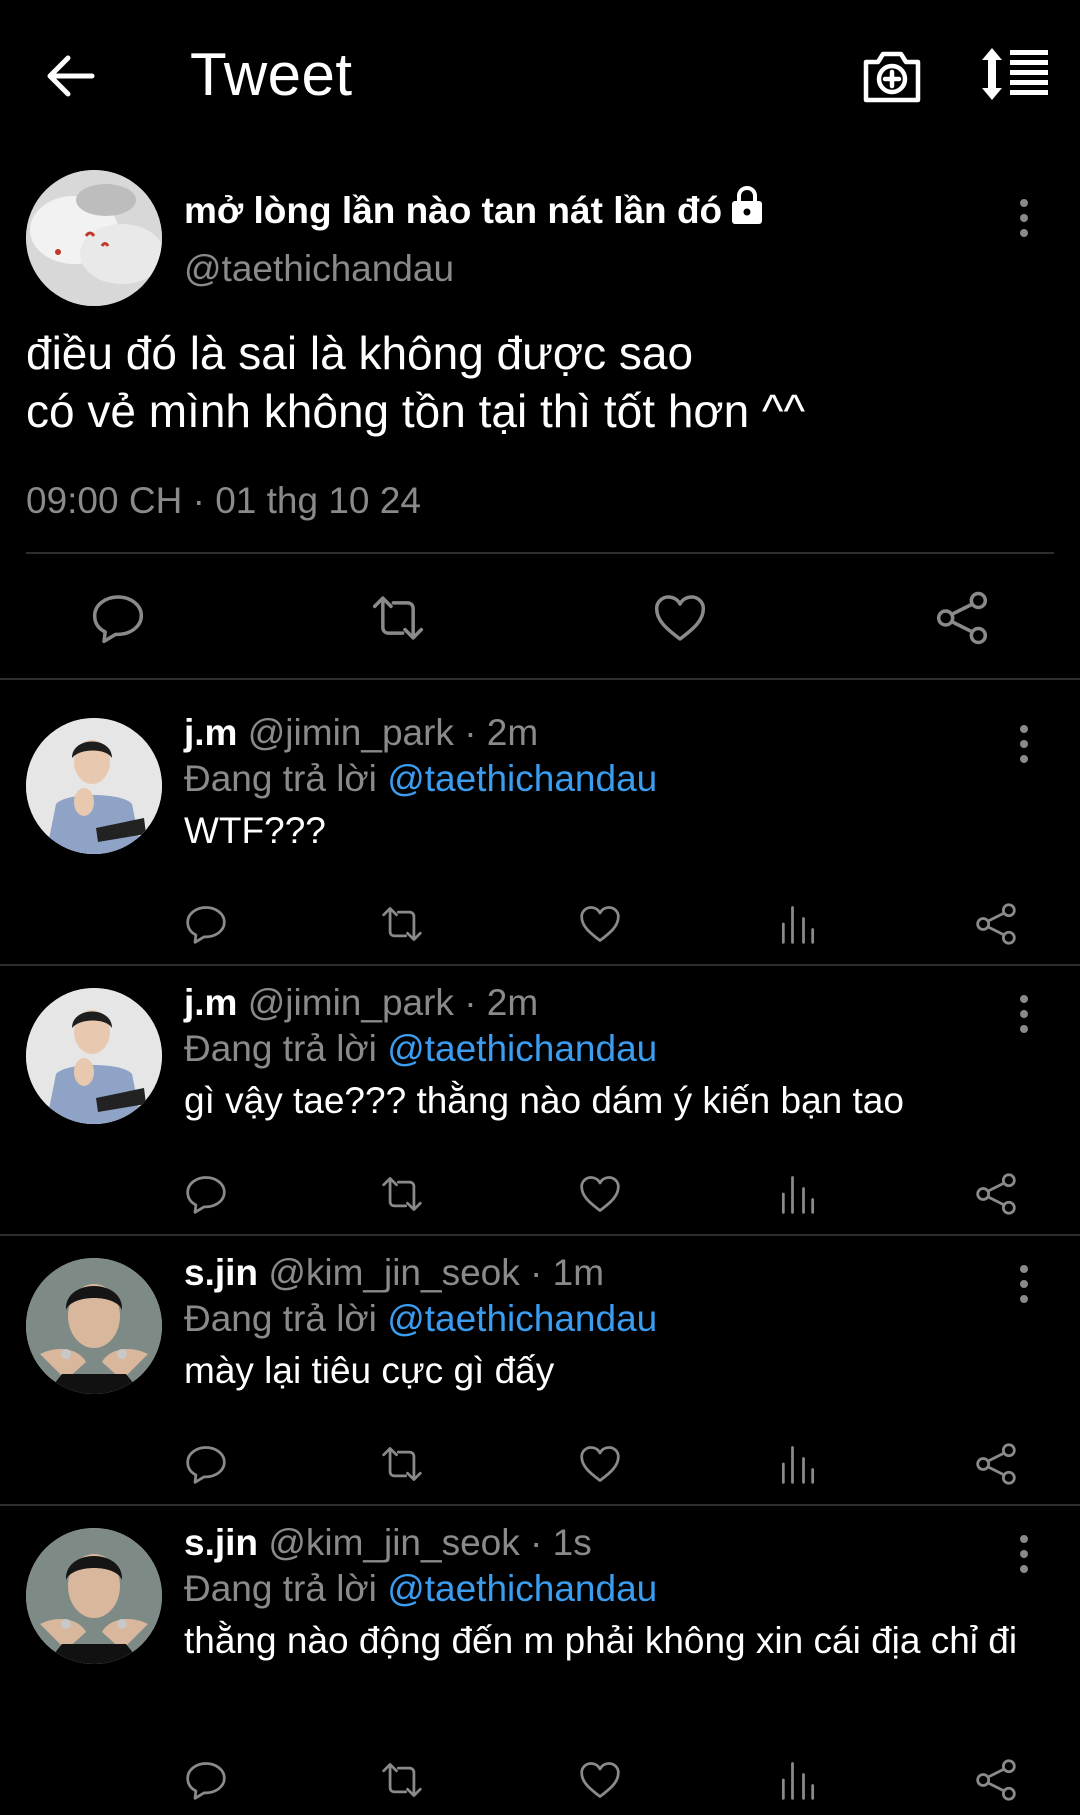 The image size is (1080, 1815). I want to click on camera-plus-icon, so click(892, 77).